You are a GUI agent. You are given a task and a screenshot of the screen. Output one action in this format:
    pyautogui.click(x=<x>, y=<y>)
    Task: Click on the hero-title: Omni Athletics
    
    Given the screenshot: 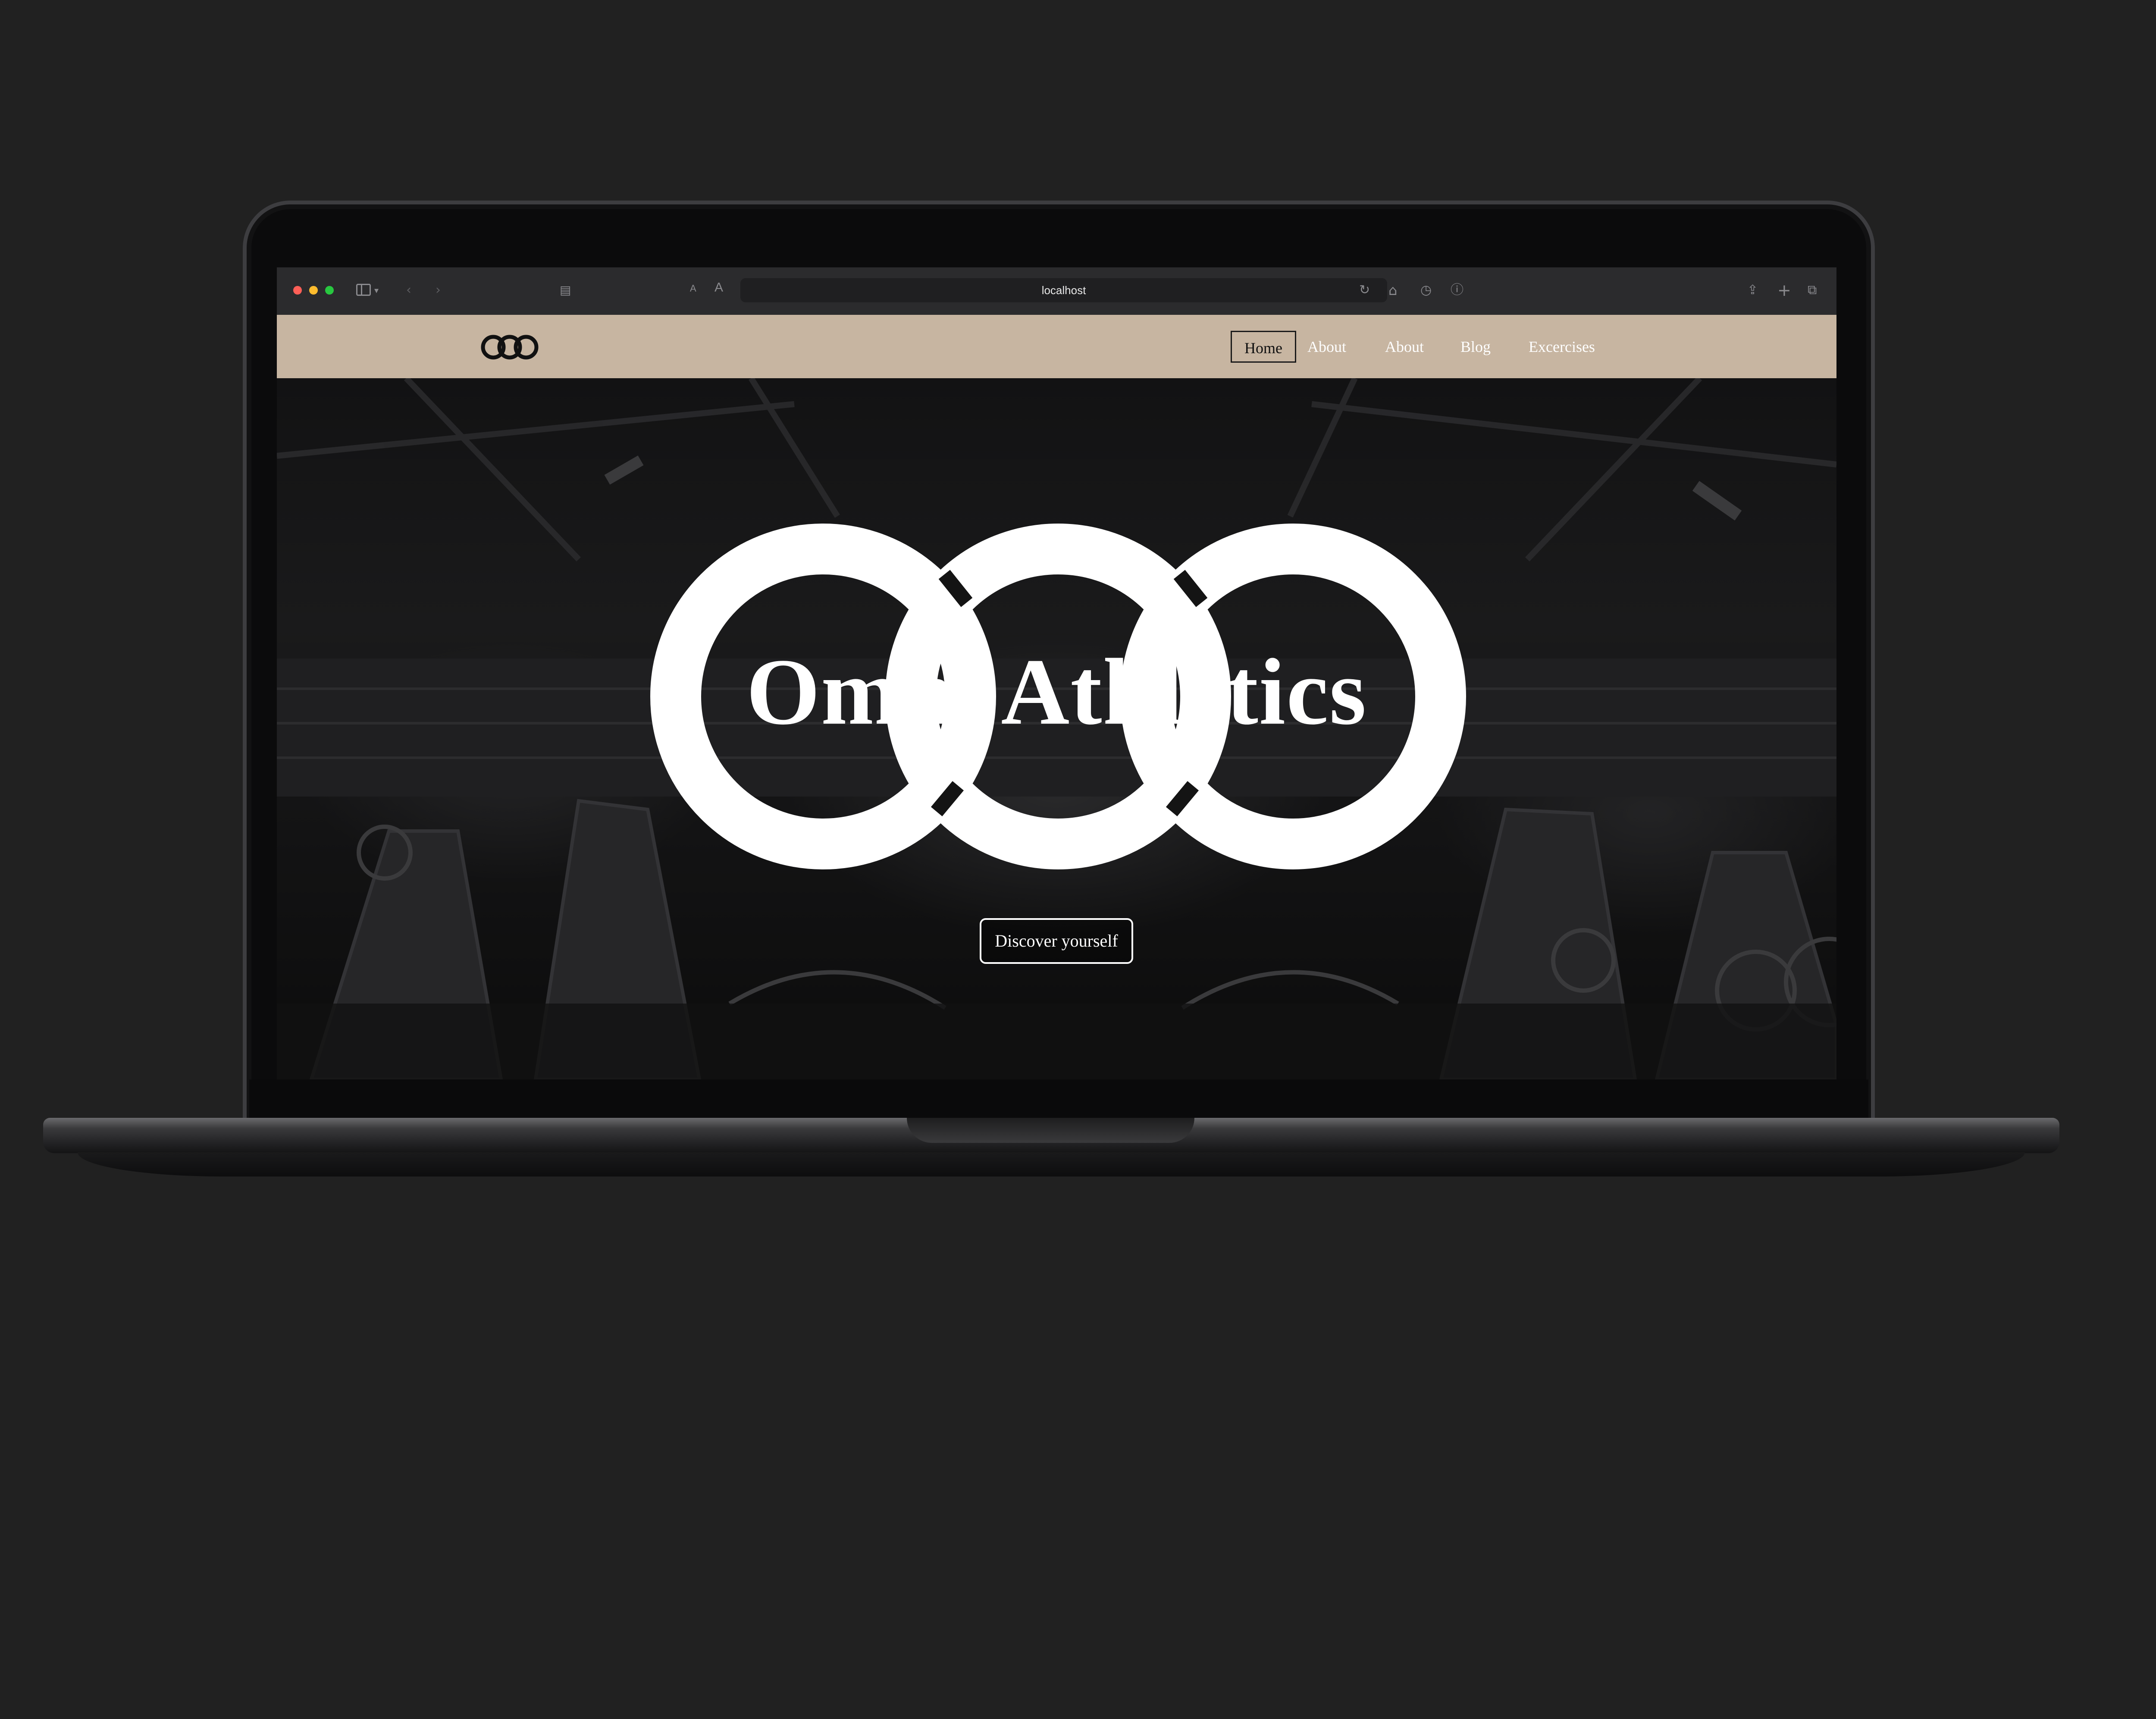 What is the action you would take?
    pyautogui.click(x=1056, y=692)
    